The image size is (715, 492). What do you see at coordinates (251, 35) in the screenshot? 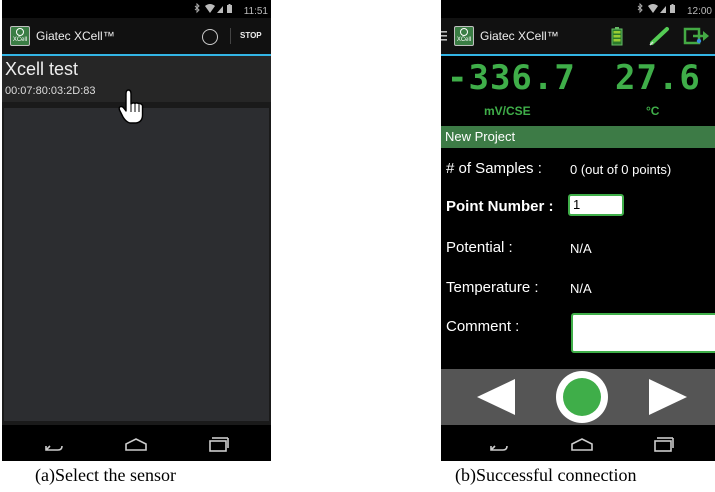
I see `stop-button: STOP` at bounding box center [251, 35].